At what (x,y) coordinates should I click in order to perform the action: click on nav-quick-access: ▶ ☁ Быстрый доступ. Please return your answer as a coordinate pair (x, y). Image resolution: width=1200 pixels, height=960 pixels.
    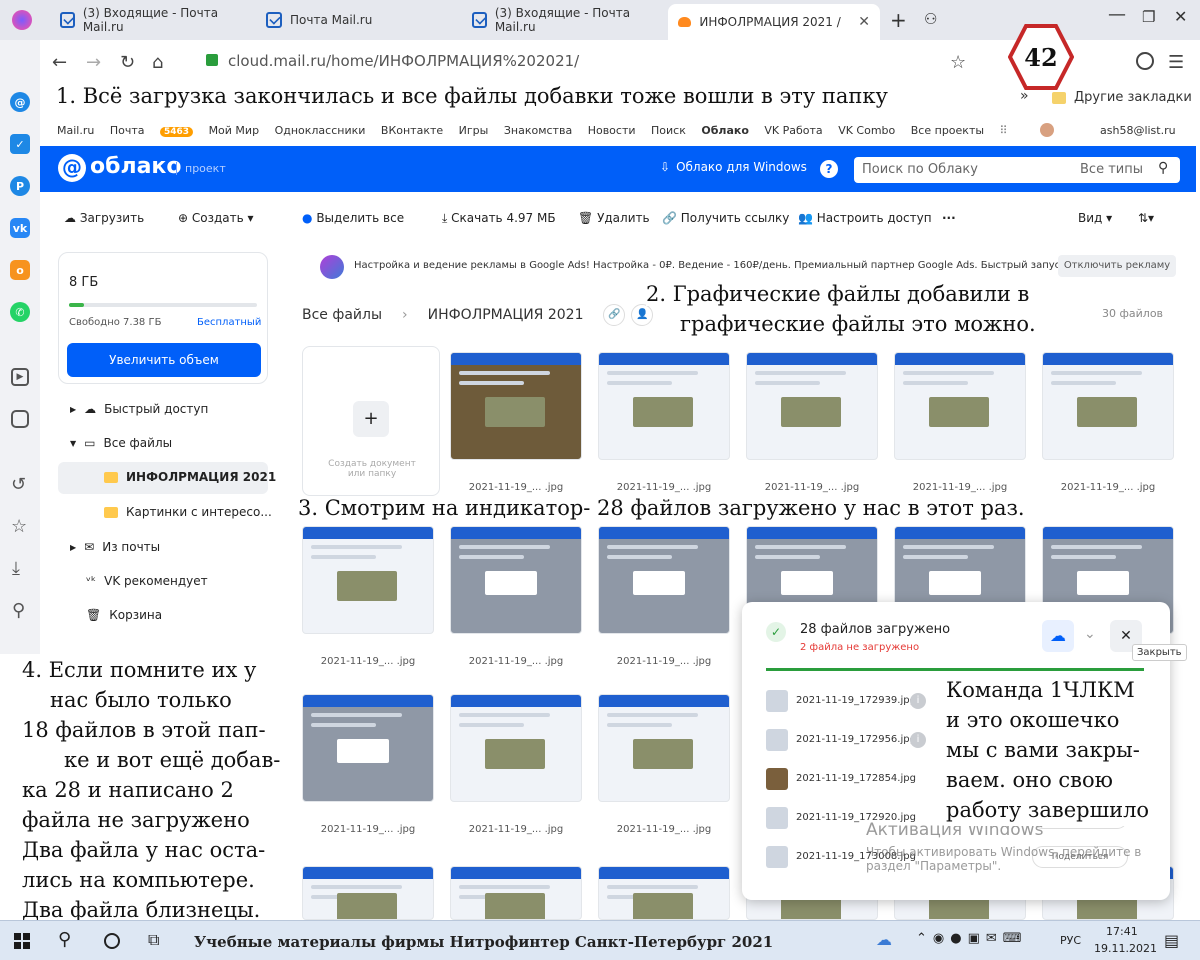
    Looking at the image, I should click on (139, 409).